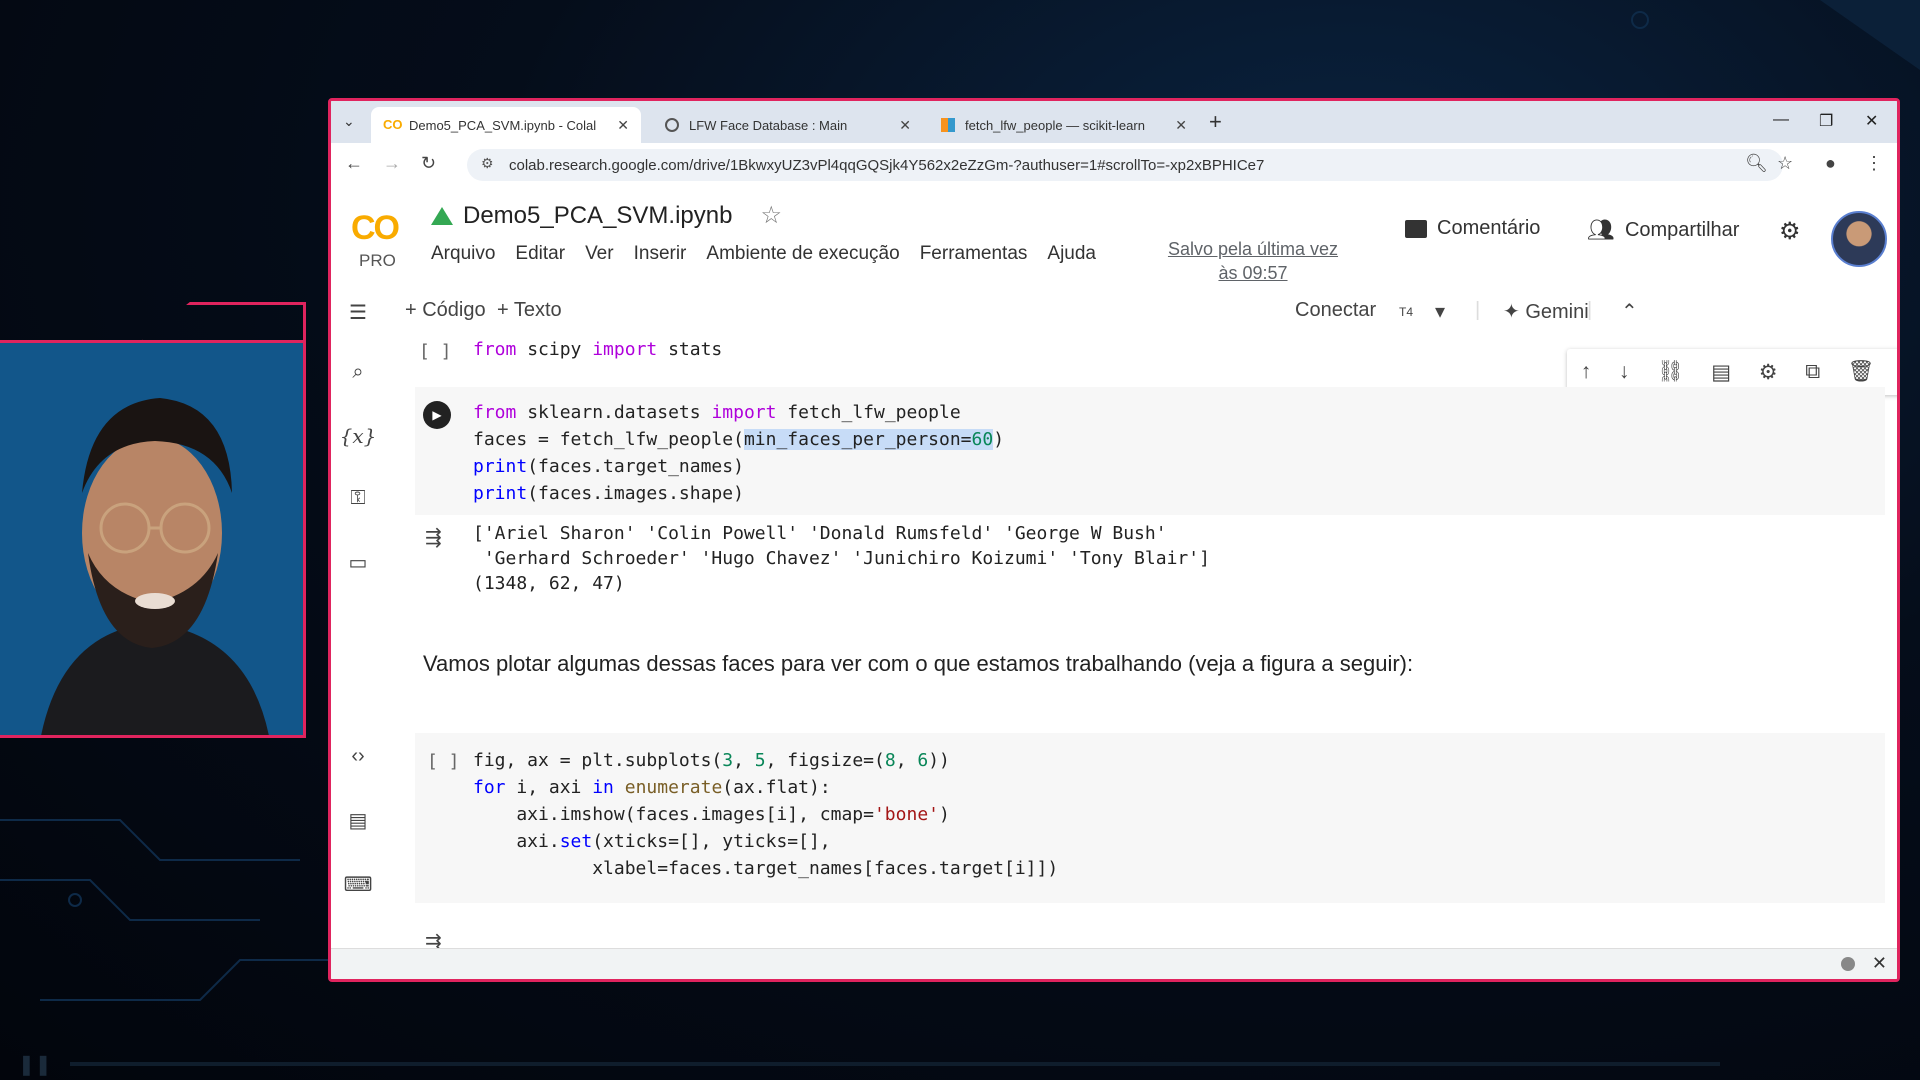 The width and height of the screenshot is (1920, 1080). What do you see at coordinates (1071, 254) in the screenshot?
I see `menu-ajuda: Ajuda` at bounding box center [1071, 254].